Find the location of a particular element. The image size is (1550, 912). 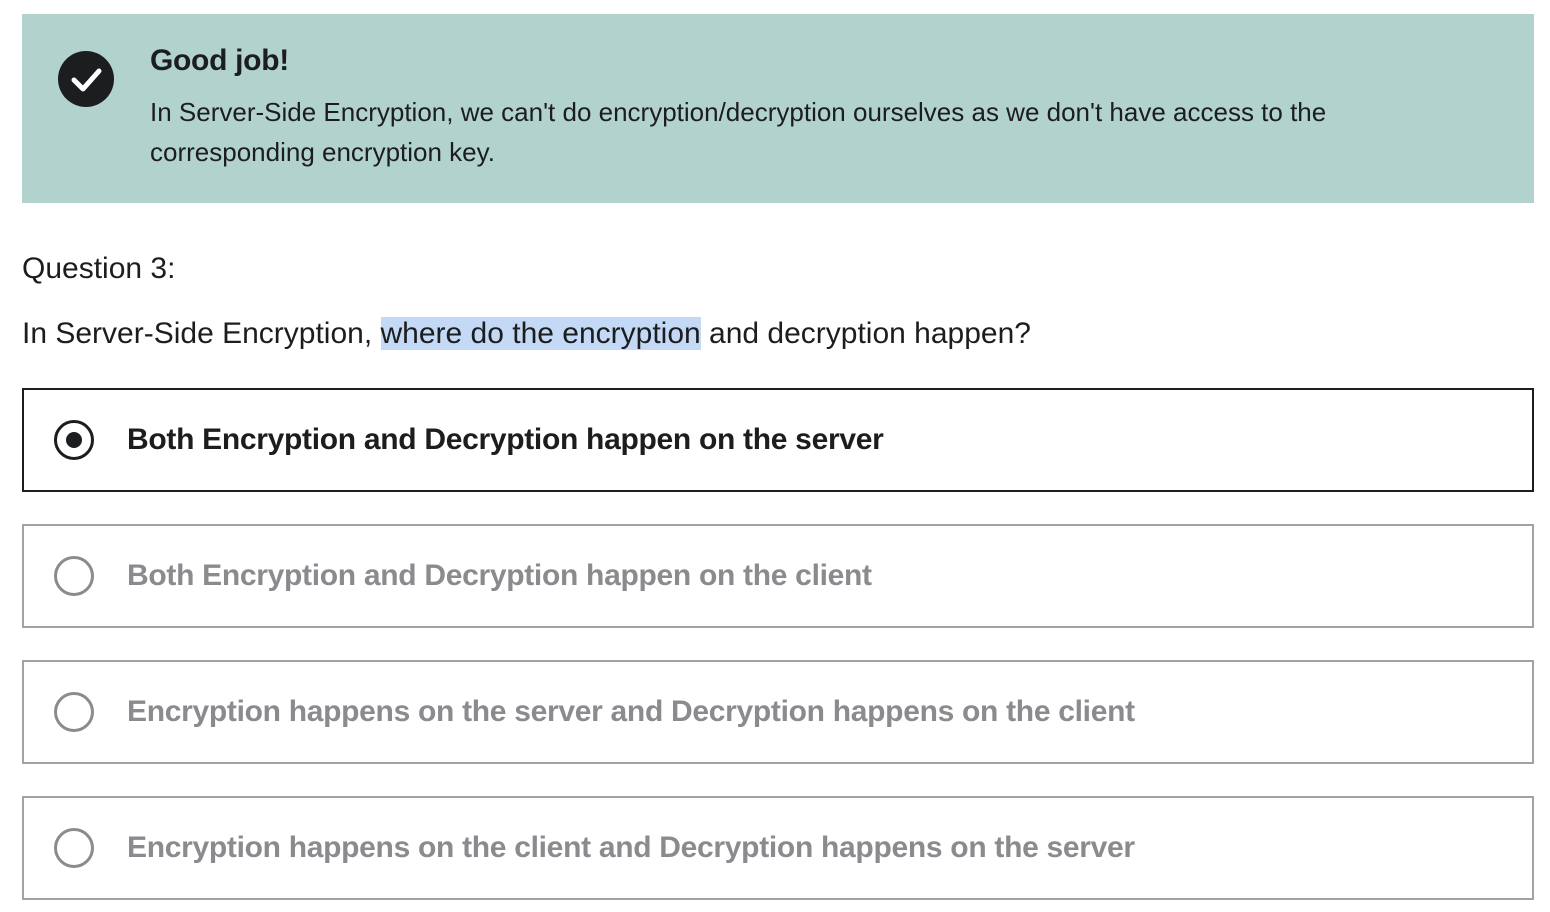

check-circle-icon is located at coordinates (86, 79).